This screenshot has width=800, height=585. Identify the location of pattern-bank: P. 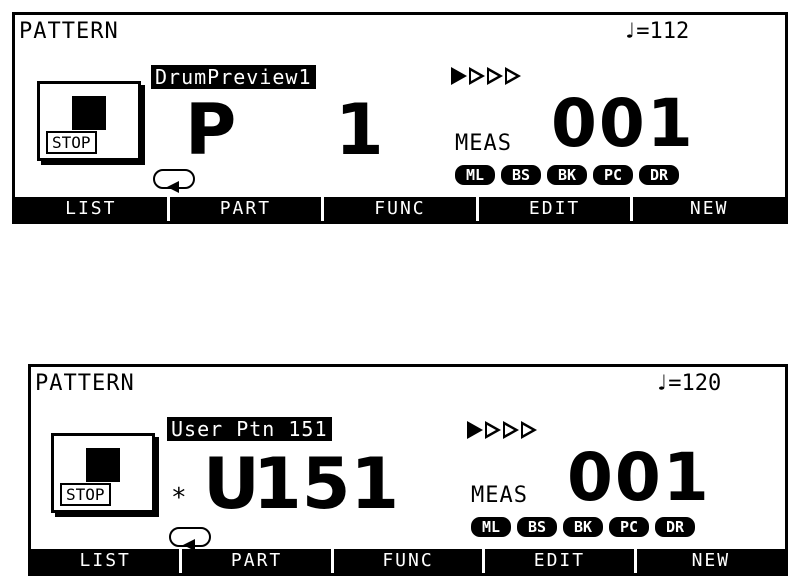
(211, 130).